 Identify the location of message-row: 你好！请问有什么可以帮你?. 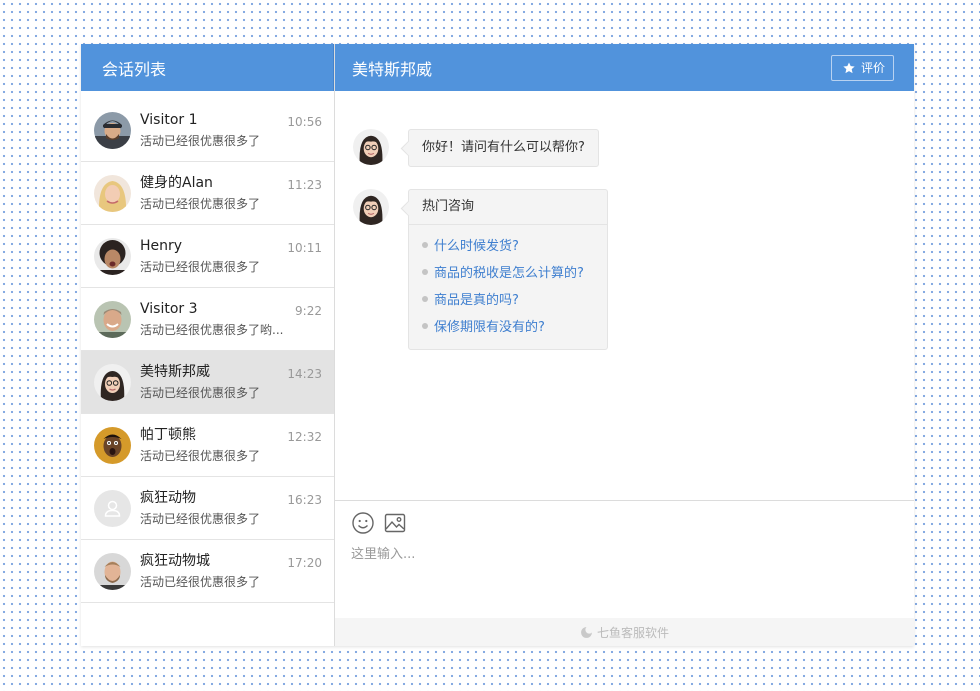
(633, 148).